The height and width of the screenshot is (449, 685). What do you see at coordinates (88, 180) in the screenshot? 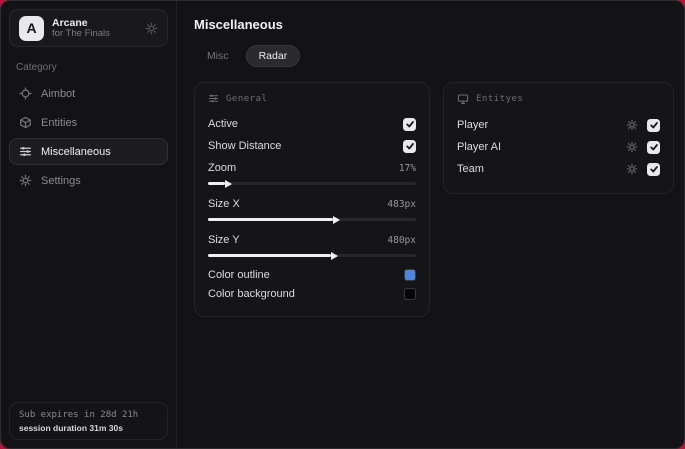
I see `sidebar-item-settings: Settings` at bounding box center [88, 180].